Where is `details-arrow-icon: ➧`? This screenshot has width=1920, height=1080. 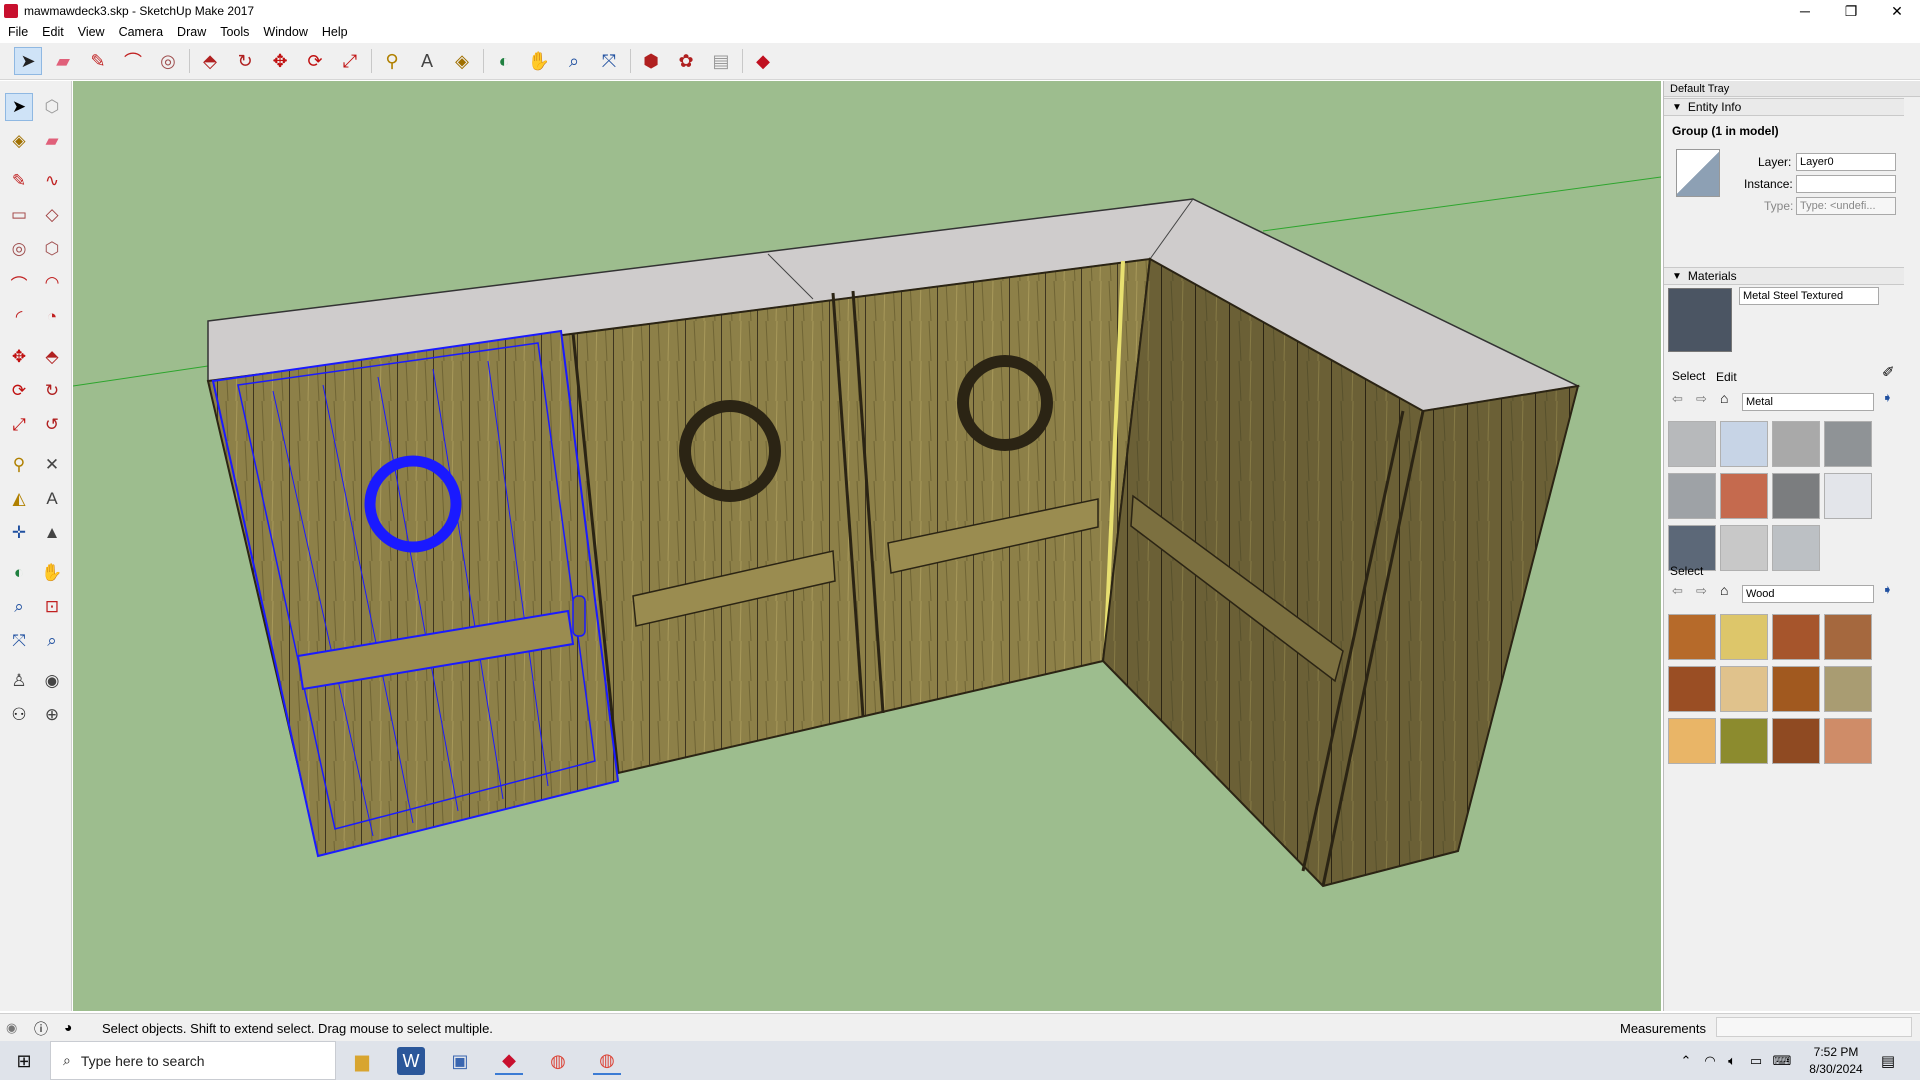
details-arrow-icon: ➧ is located at coordinates (1887, 398).